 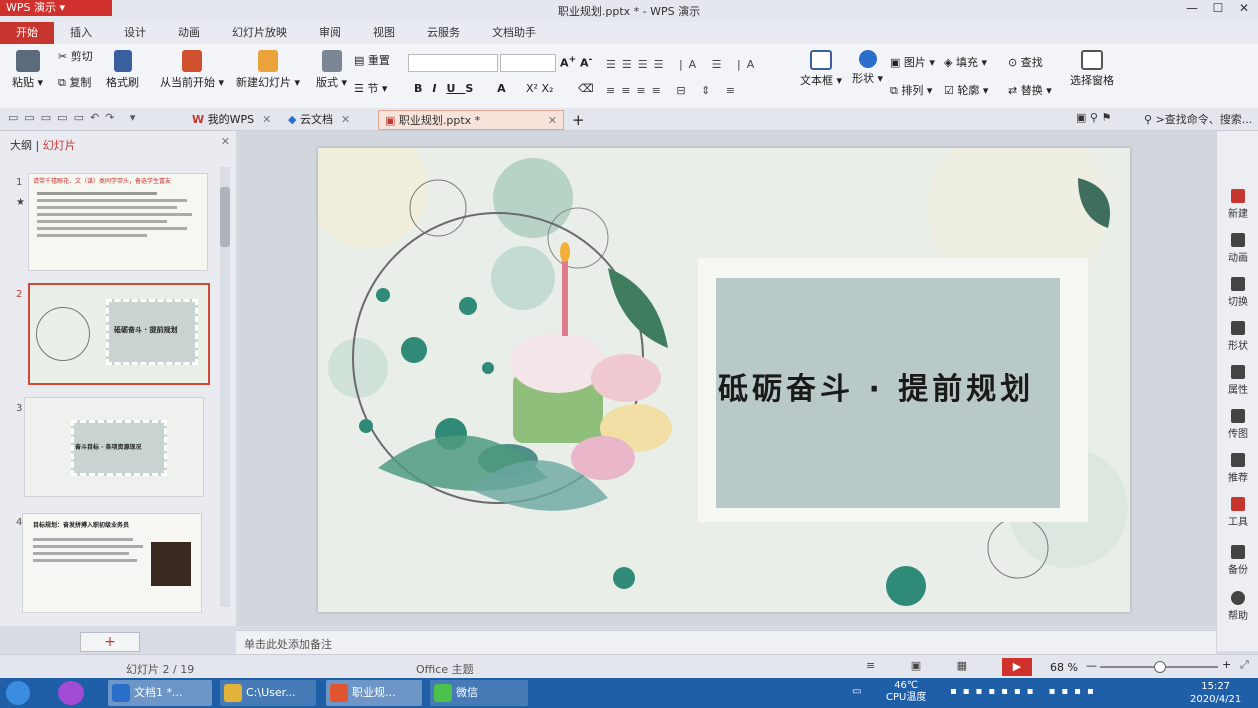 What do you see at coordinates (259, 33) in the screenshot?
I see `tab-slideshow: 幻灯片放映` at bounding box center [259, 33].